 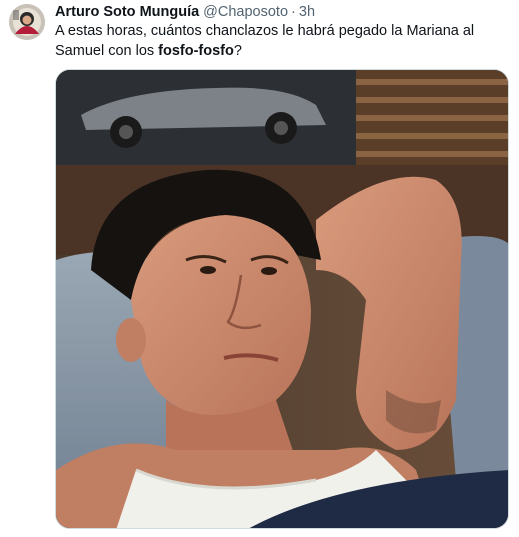 What do you see at coordinates (127, 12) in the screenshot?
I see `author-name: Arturo Soto Munguía` at bounding box center [127, 12].